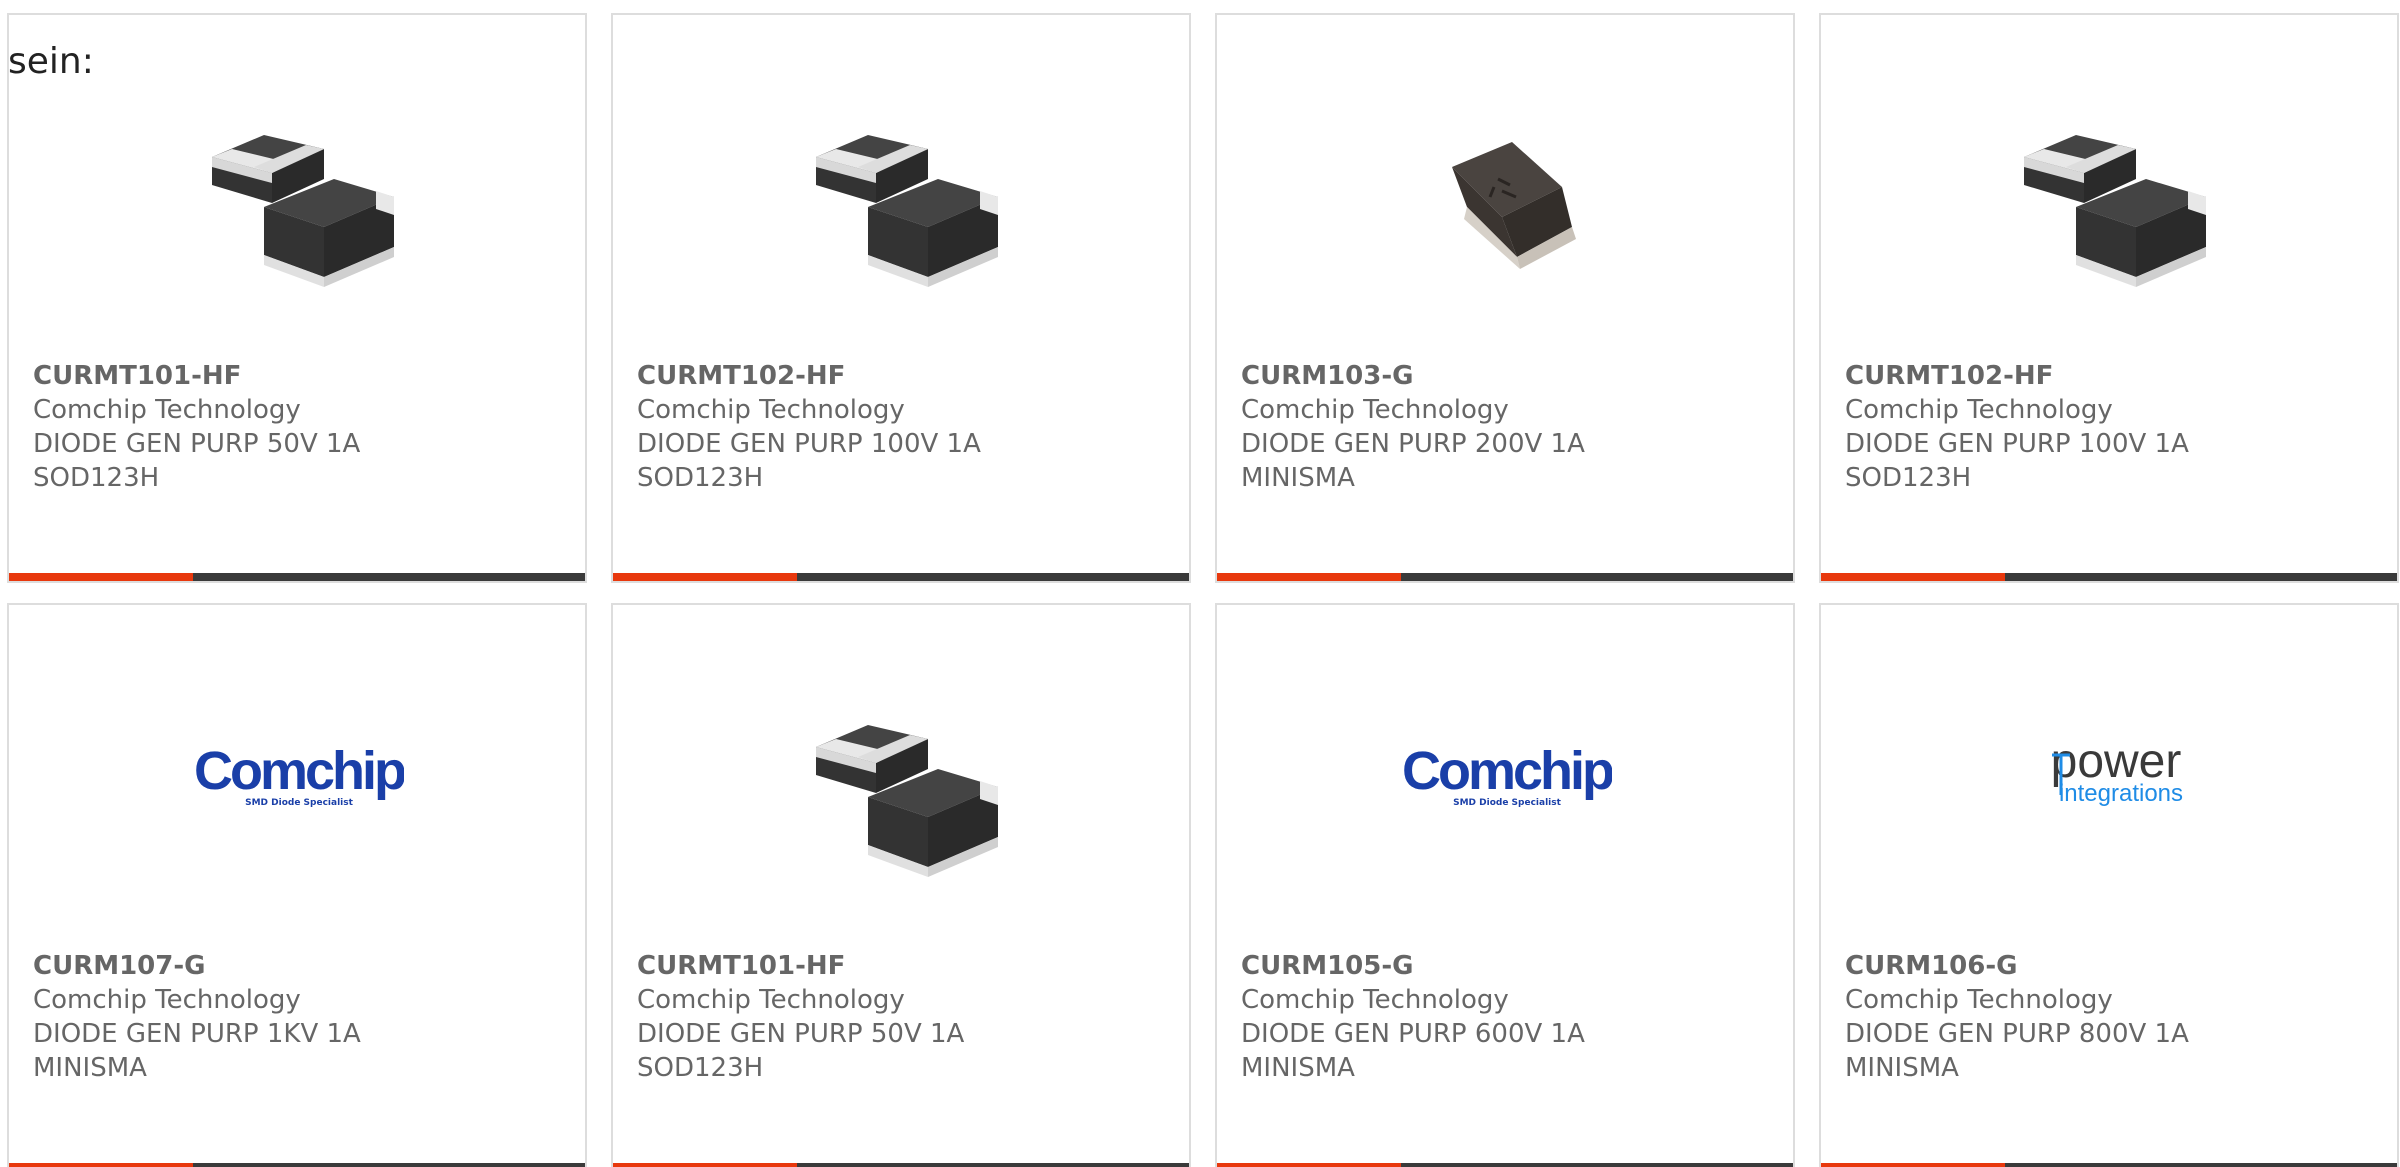 Image resolution: width=2400 pixels, height=1167 pixels. What do you see at coordinates (1413, 444) in the screenshot?
I see `description: DIODE GEN PURP 200V 1A` at bounding box center [1413, 444].